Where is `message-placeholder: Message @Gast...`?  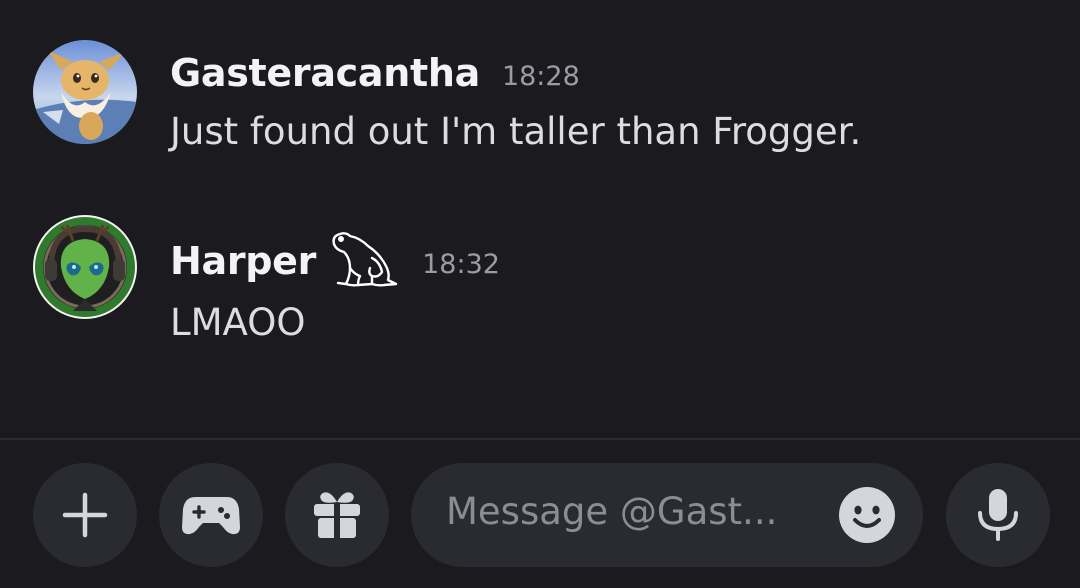
message-placeholder: Message @Gast... is located at coordinates (612, 511).